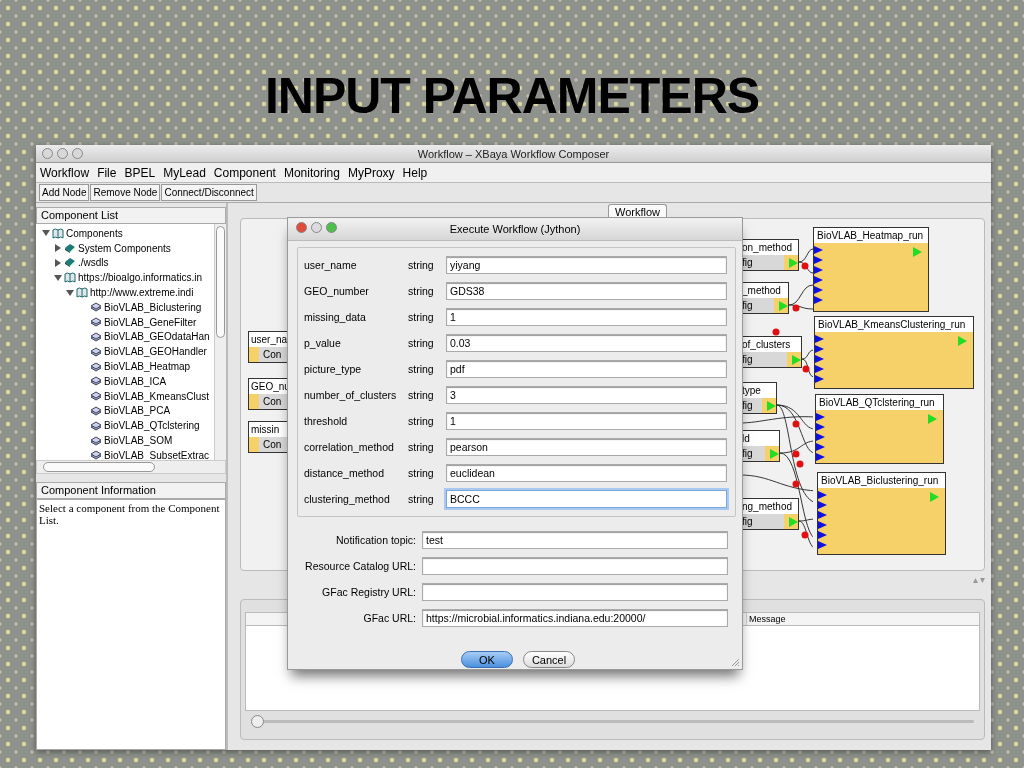 Image resolution: width=1024 pixels, height=768 pixels. I want to click on parameter-name: number_of_clusters, so click(351, 395).